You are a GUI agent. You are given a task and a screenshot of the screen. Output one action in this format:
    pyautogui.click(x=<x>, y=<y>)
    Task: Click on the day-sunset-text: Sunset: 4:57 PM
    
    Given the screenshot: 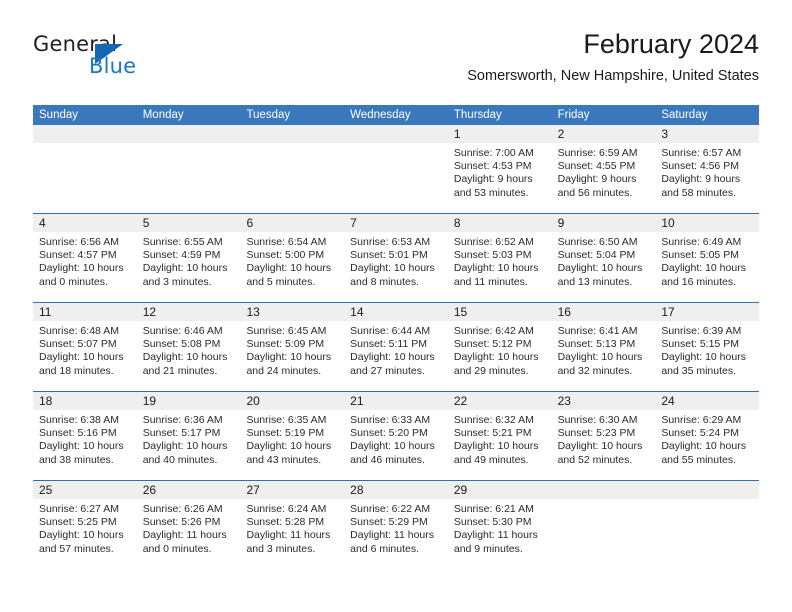 What is the action you would take?
    pyautogui.click(x=78, y=255)
    